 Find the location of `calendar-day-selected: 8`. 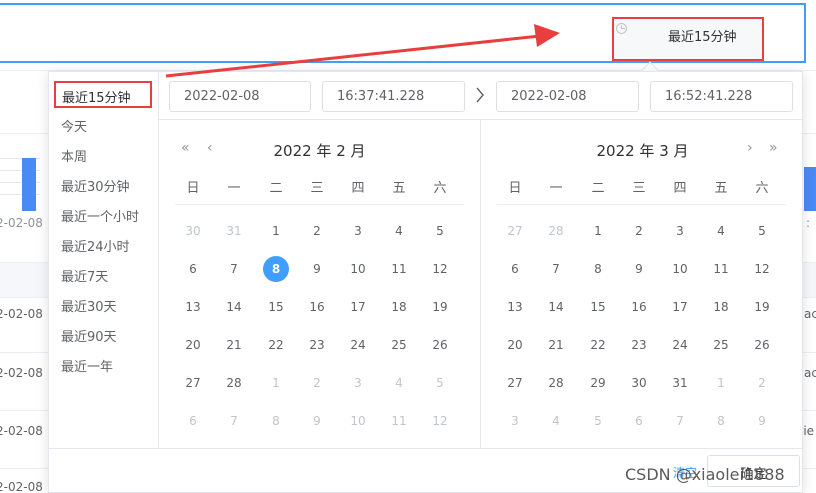

calendar-day-selected: 8 is located at coordinates (276, 269).